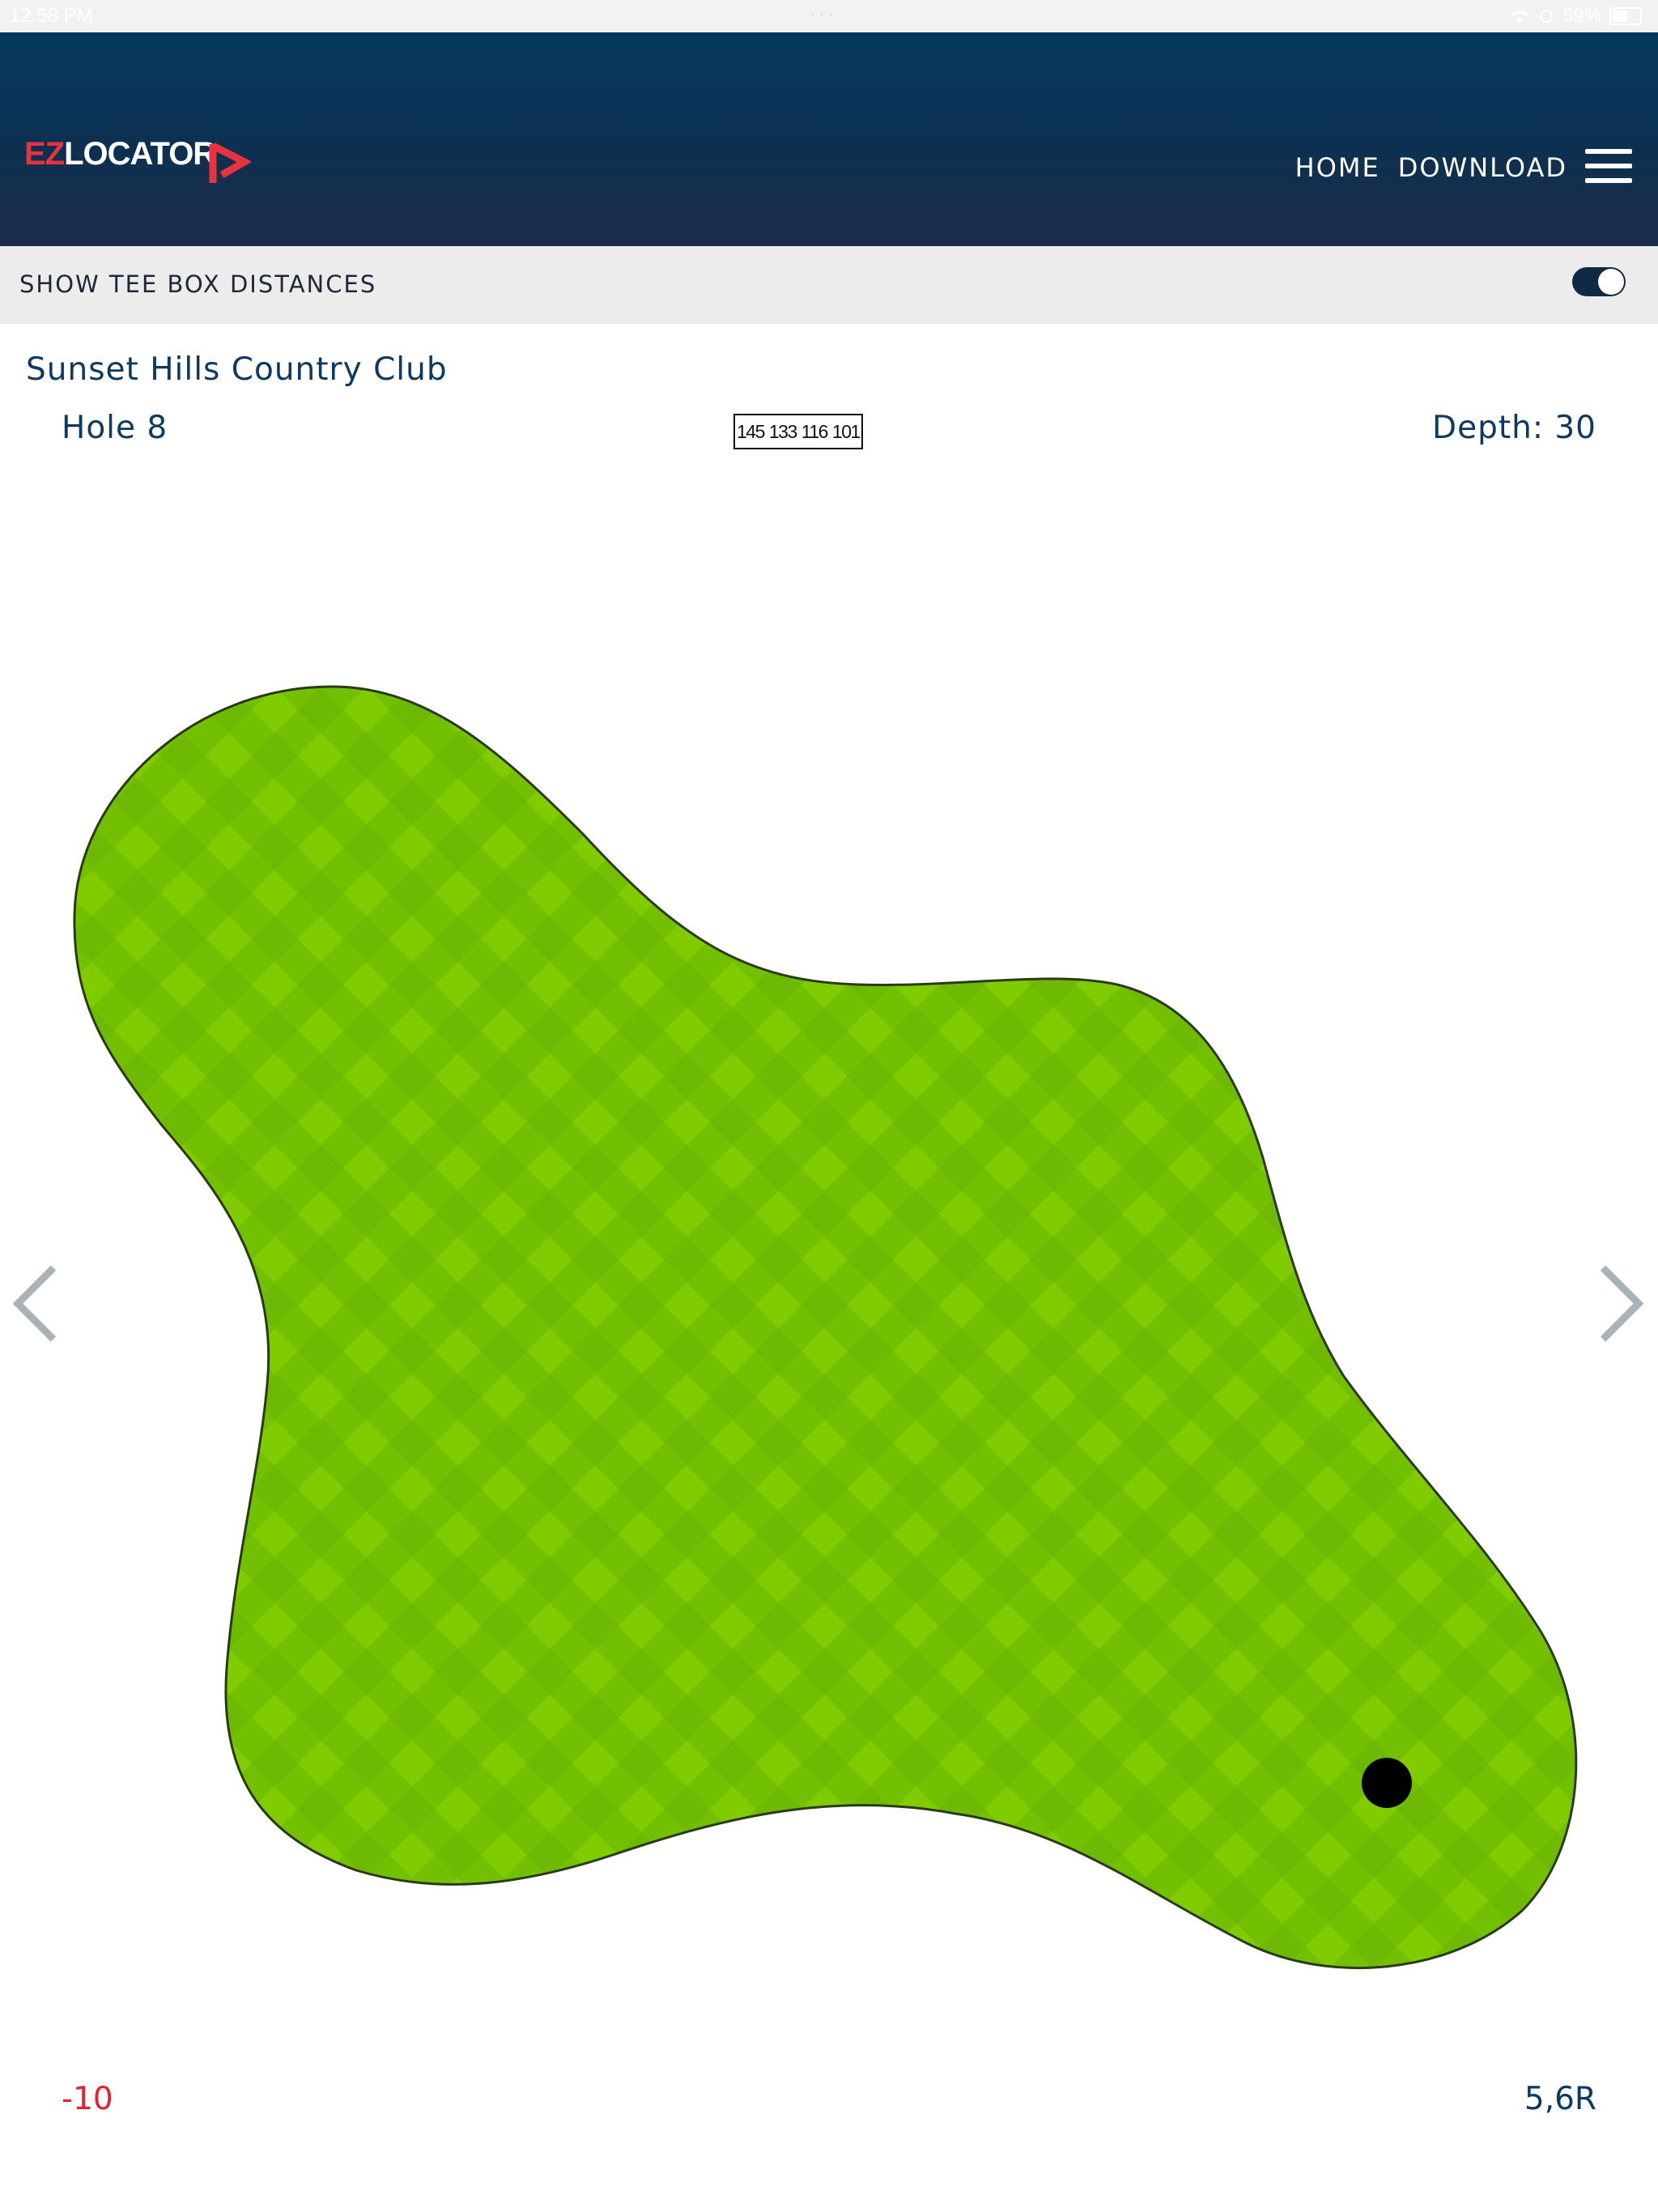 This screenshot has height=2212, width=1658. Describe the element at coordinates (1387, 1783) in the screenshot. I see `pin-hole` at that location.